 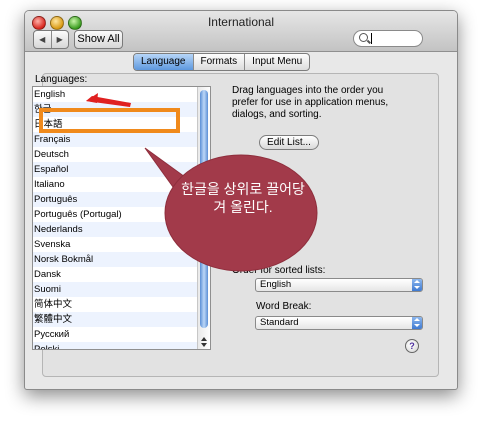 What do you see at coordinates (243, 198) in the screenshot?
I see `callout-text: 한글을 상위로 끌어당겨 올린다.` at bounding box center [243, 198].